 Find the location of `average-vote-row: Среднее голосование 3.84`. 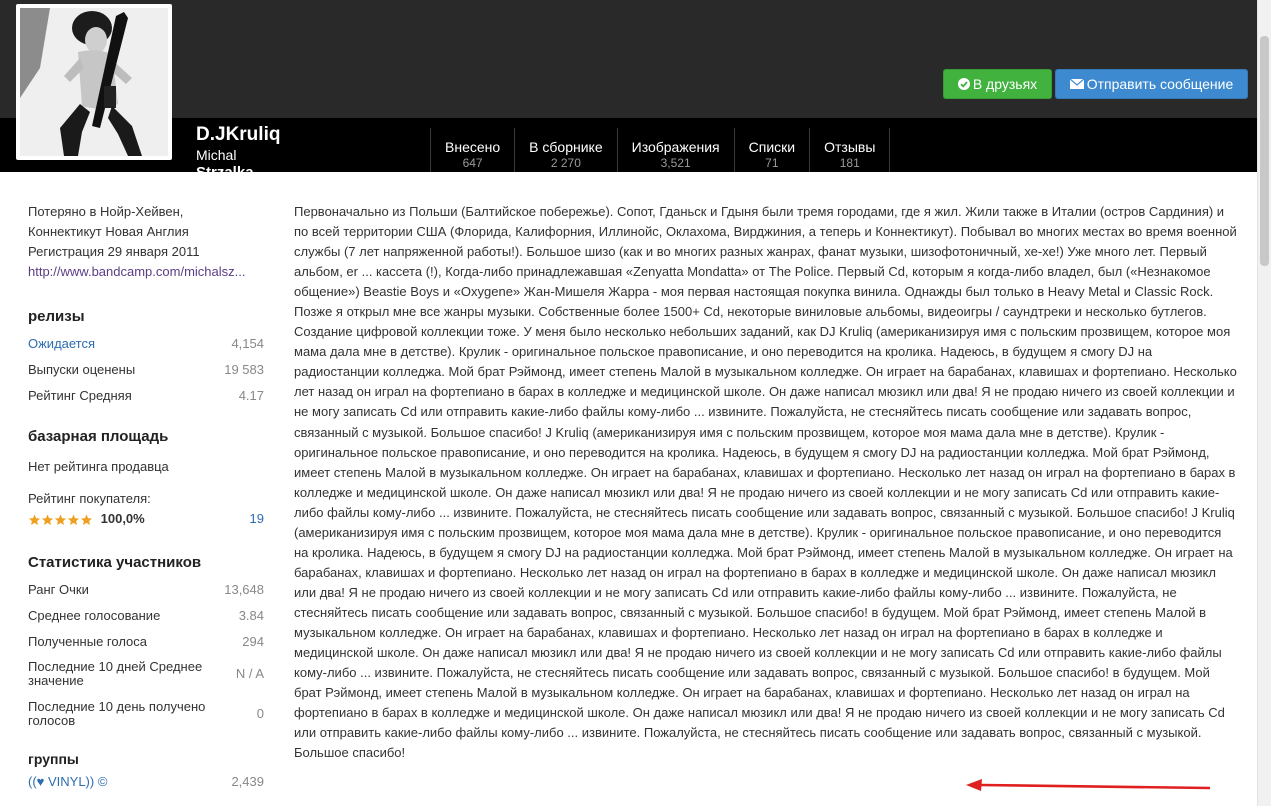

average-vote-row: Среднее голосование 3.84 is located at coordinates (146, 616).